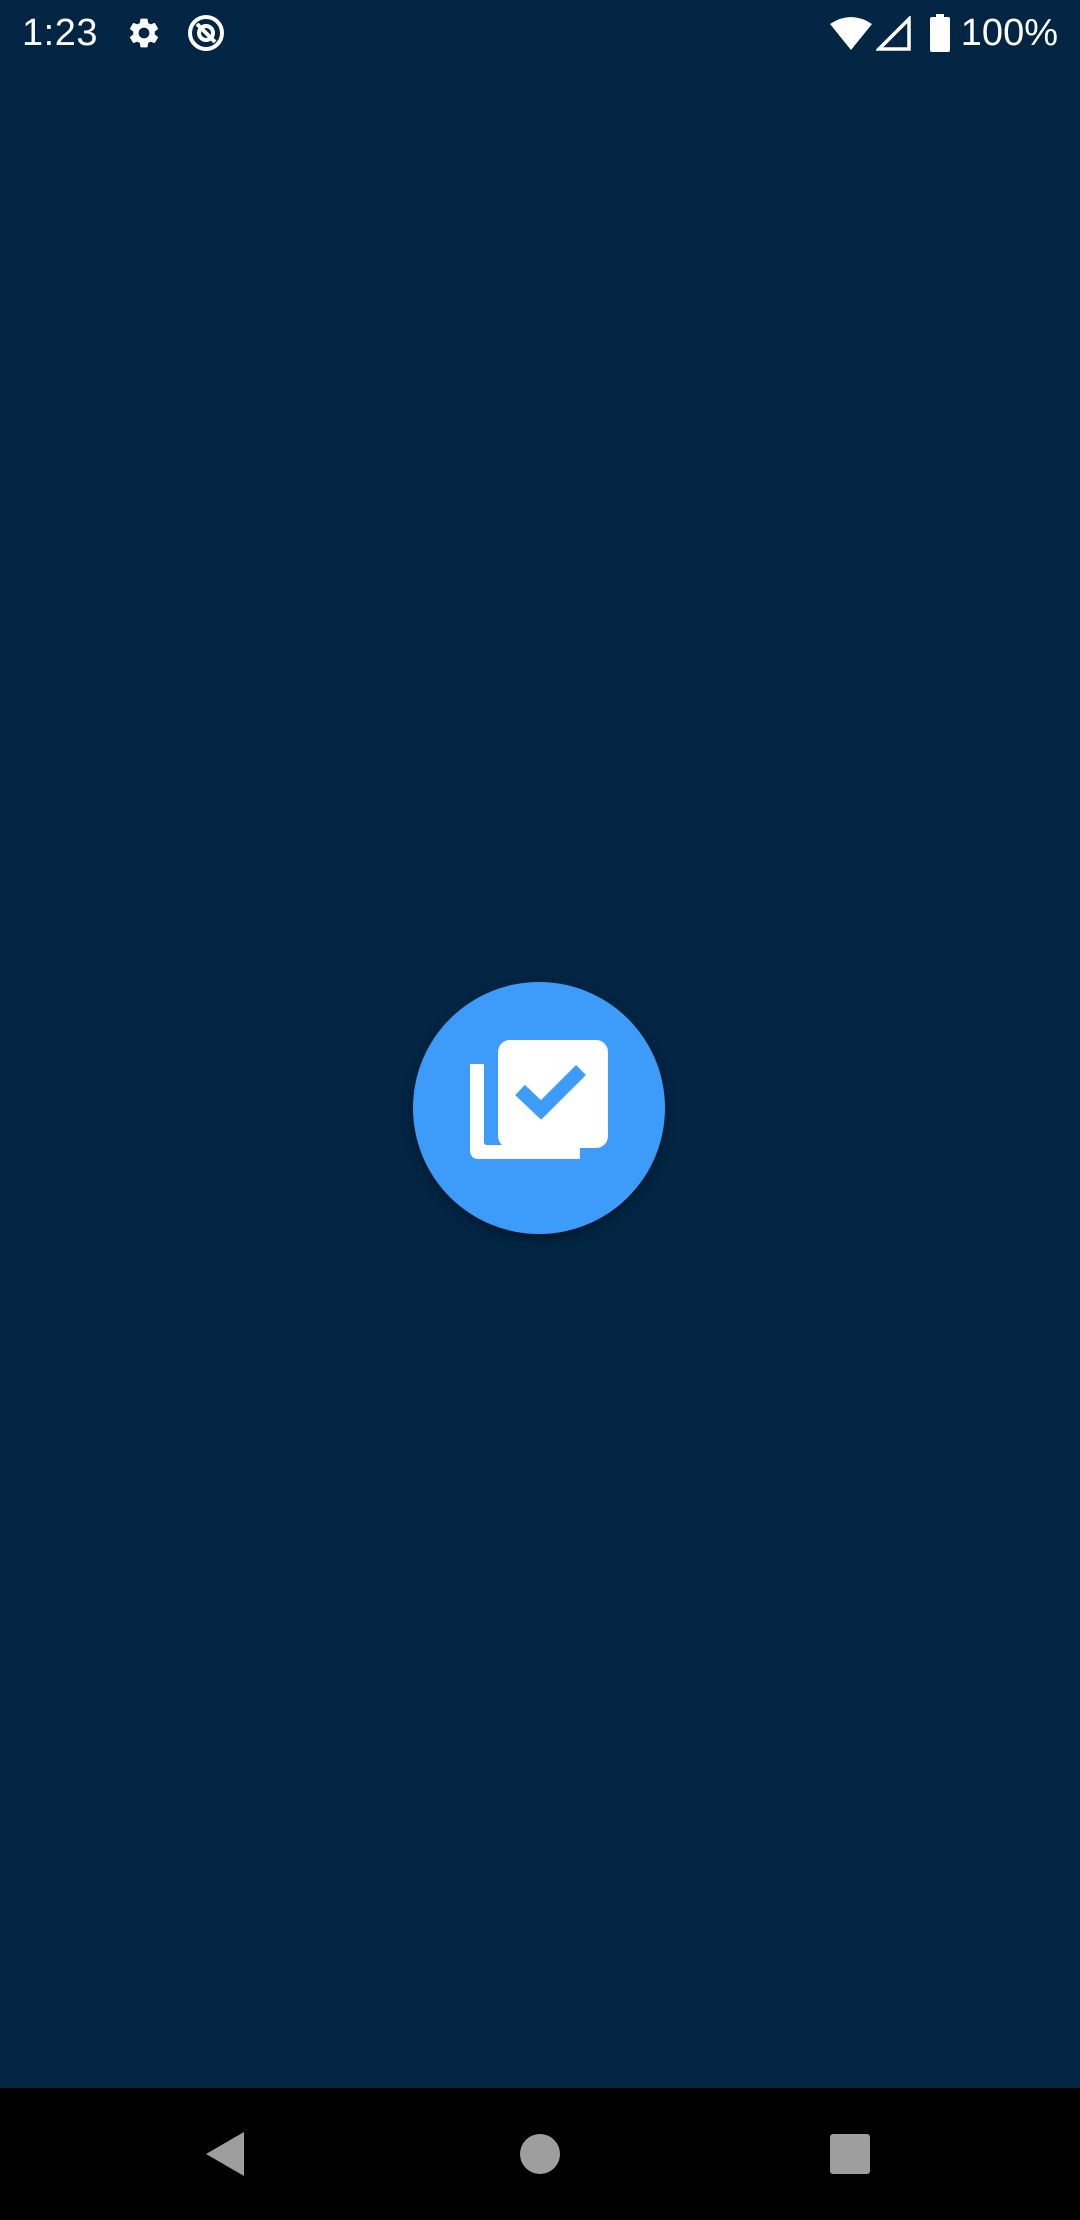  I want to click on settings-icon, so click(144, 33).